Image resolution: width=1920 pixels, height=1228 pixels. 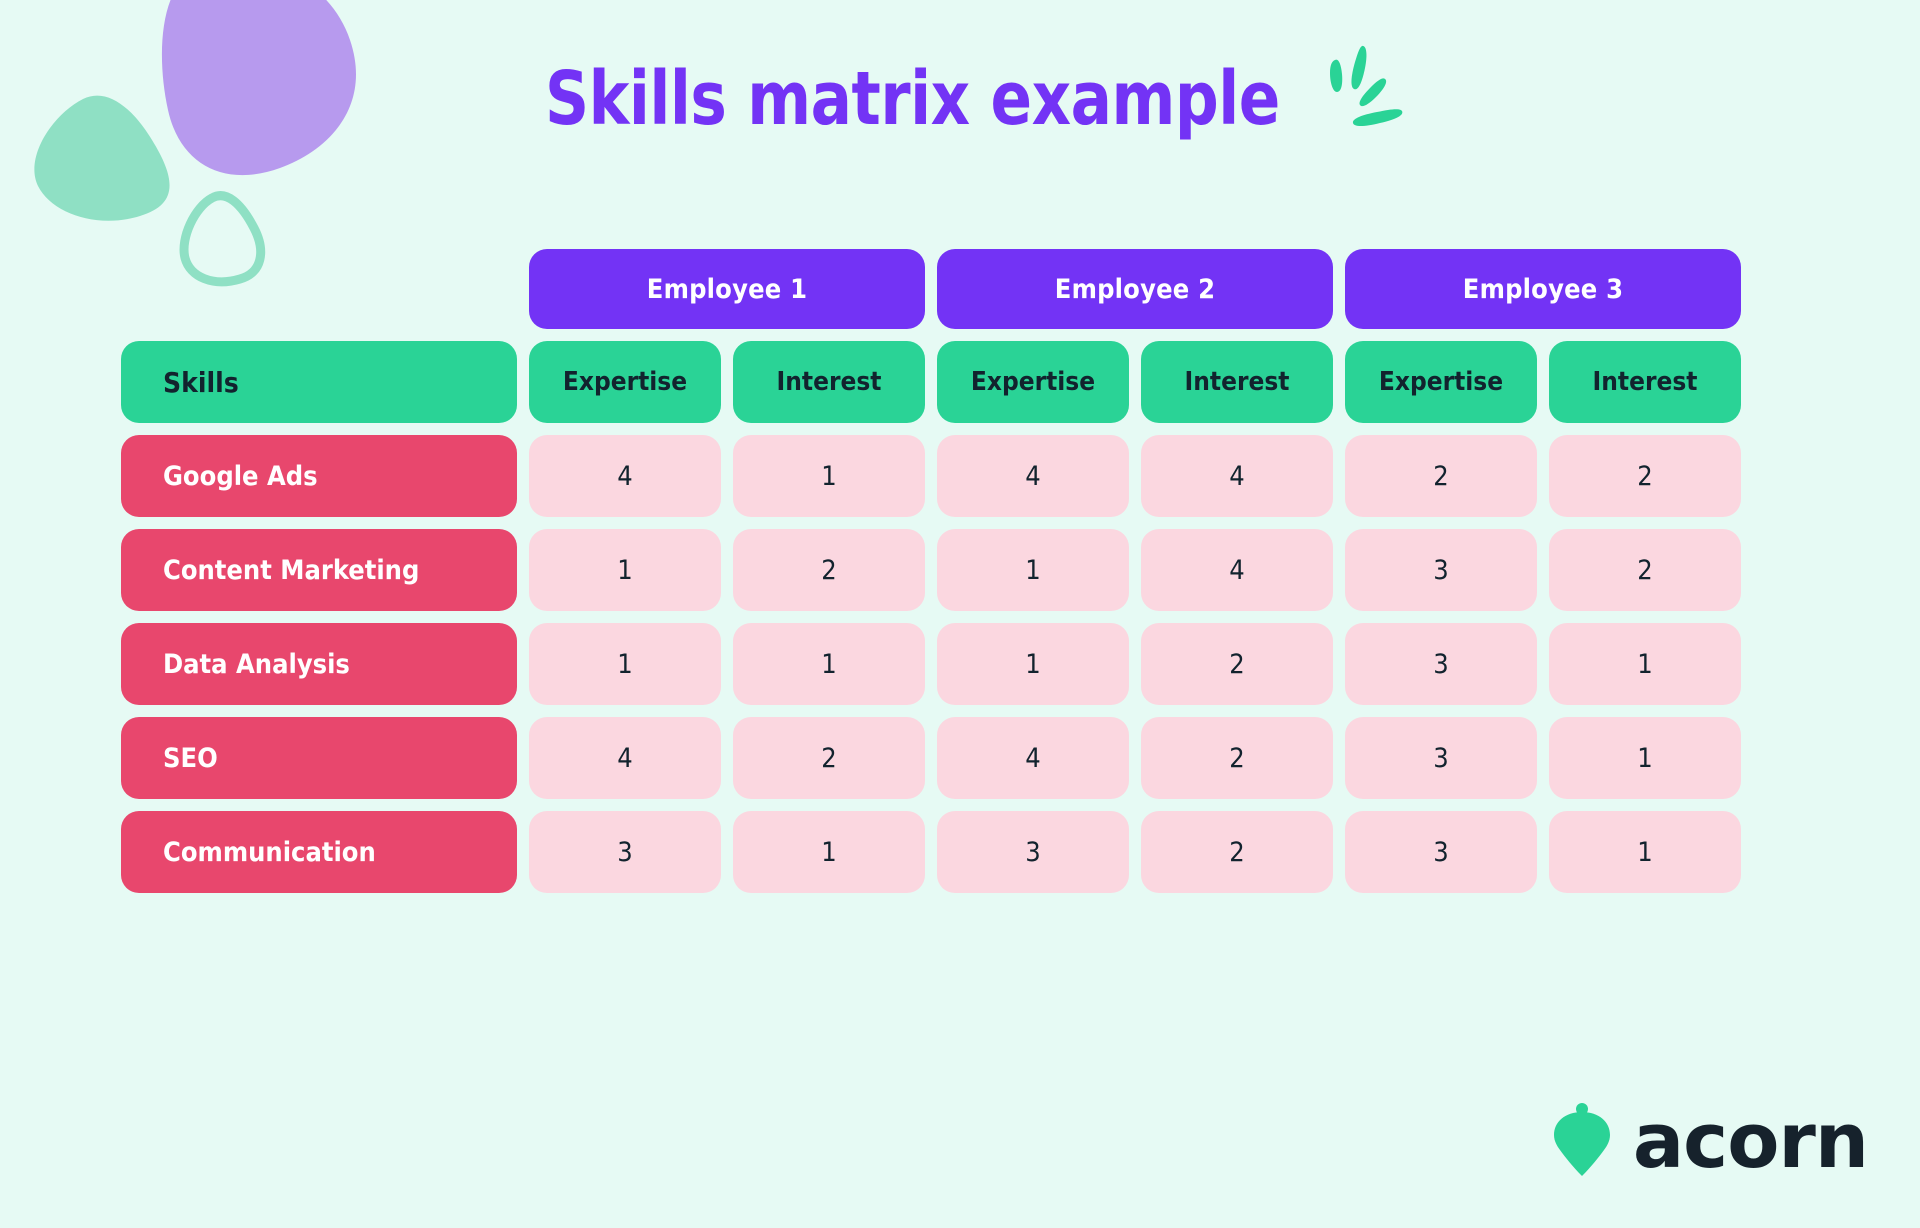 I want to click on skills-column-header: Skills, so click(x=319, y=382).